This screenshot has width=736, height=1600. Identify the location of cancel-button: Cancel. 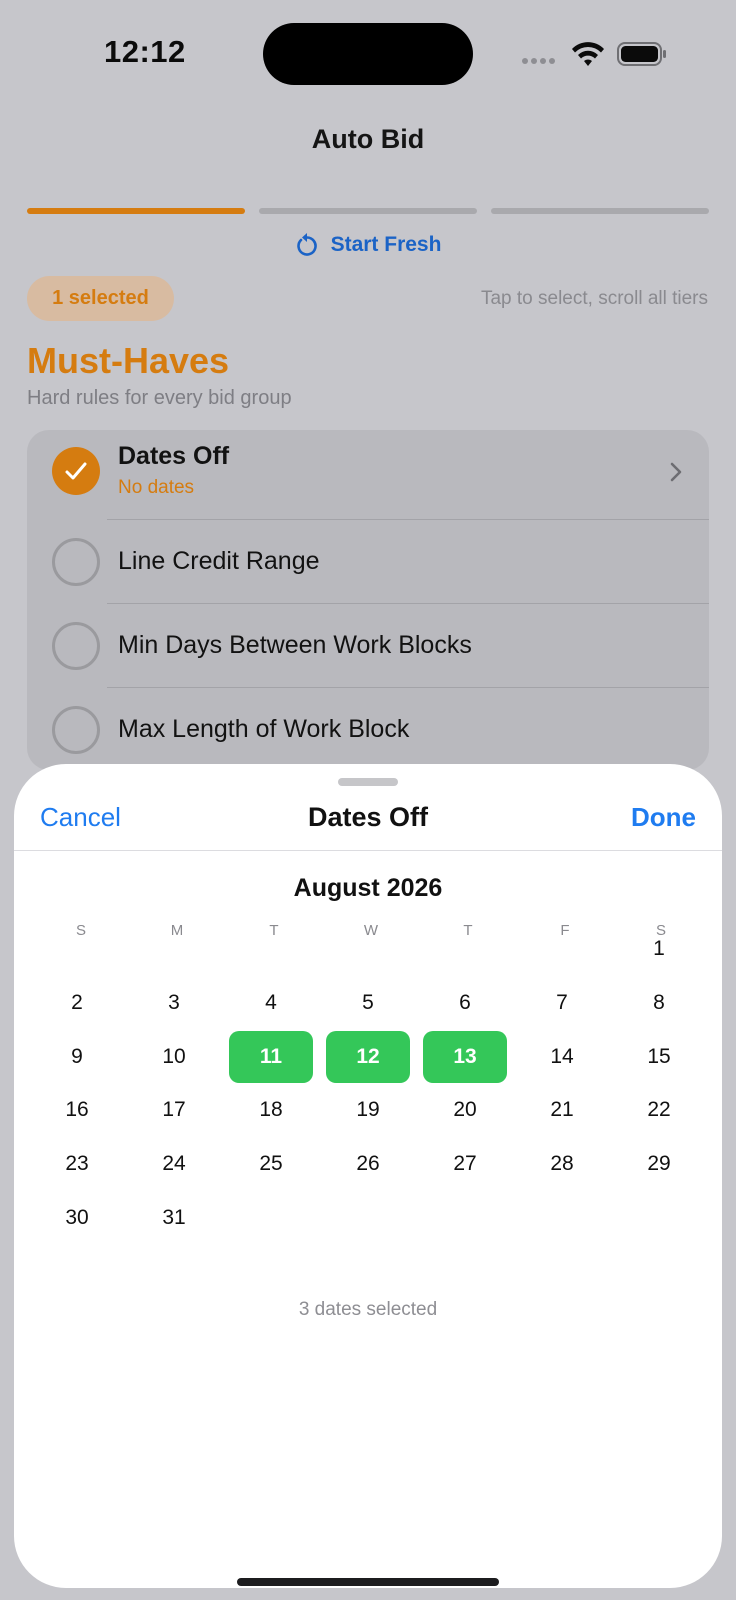
(80, 817).